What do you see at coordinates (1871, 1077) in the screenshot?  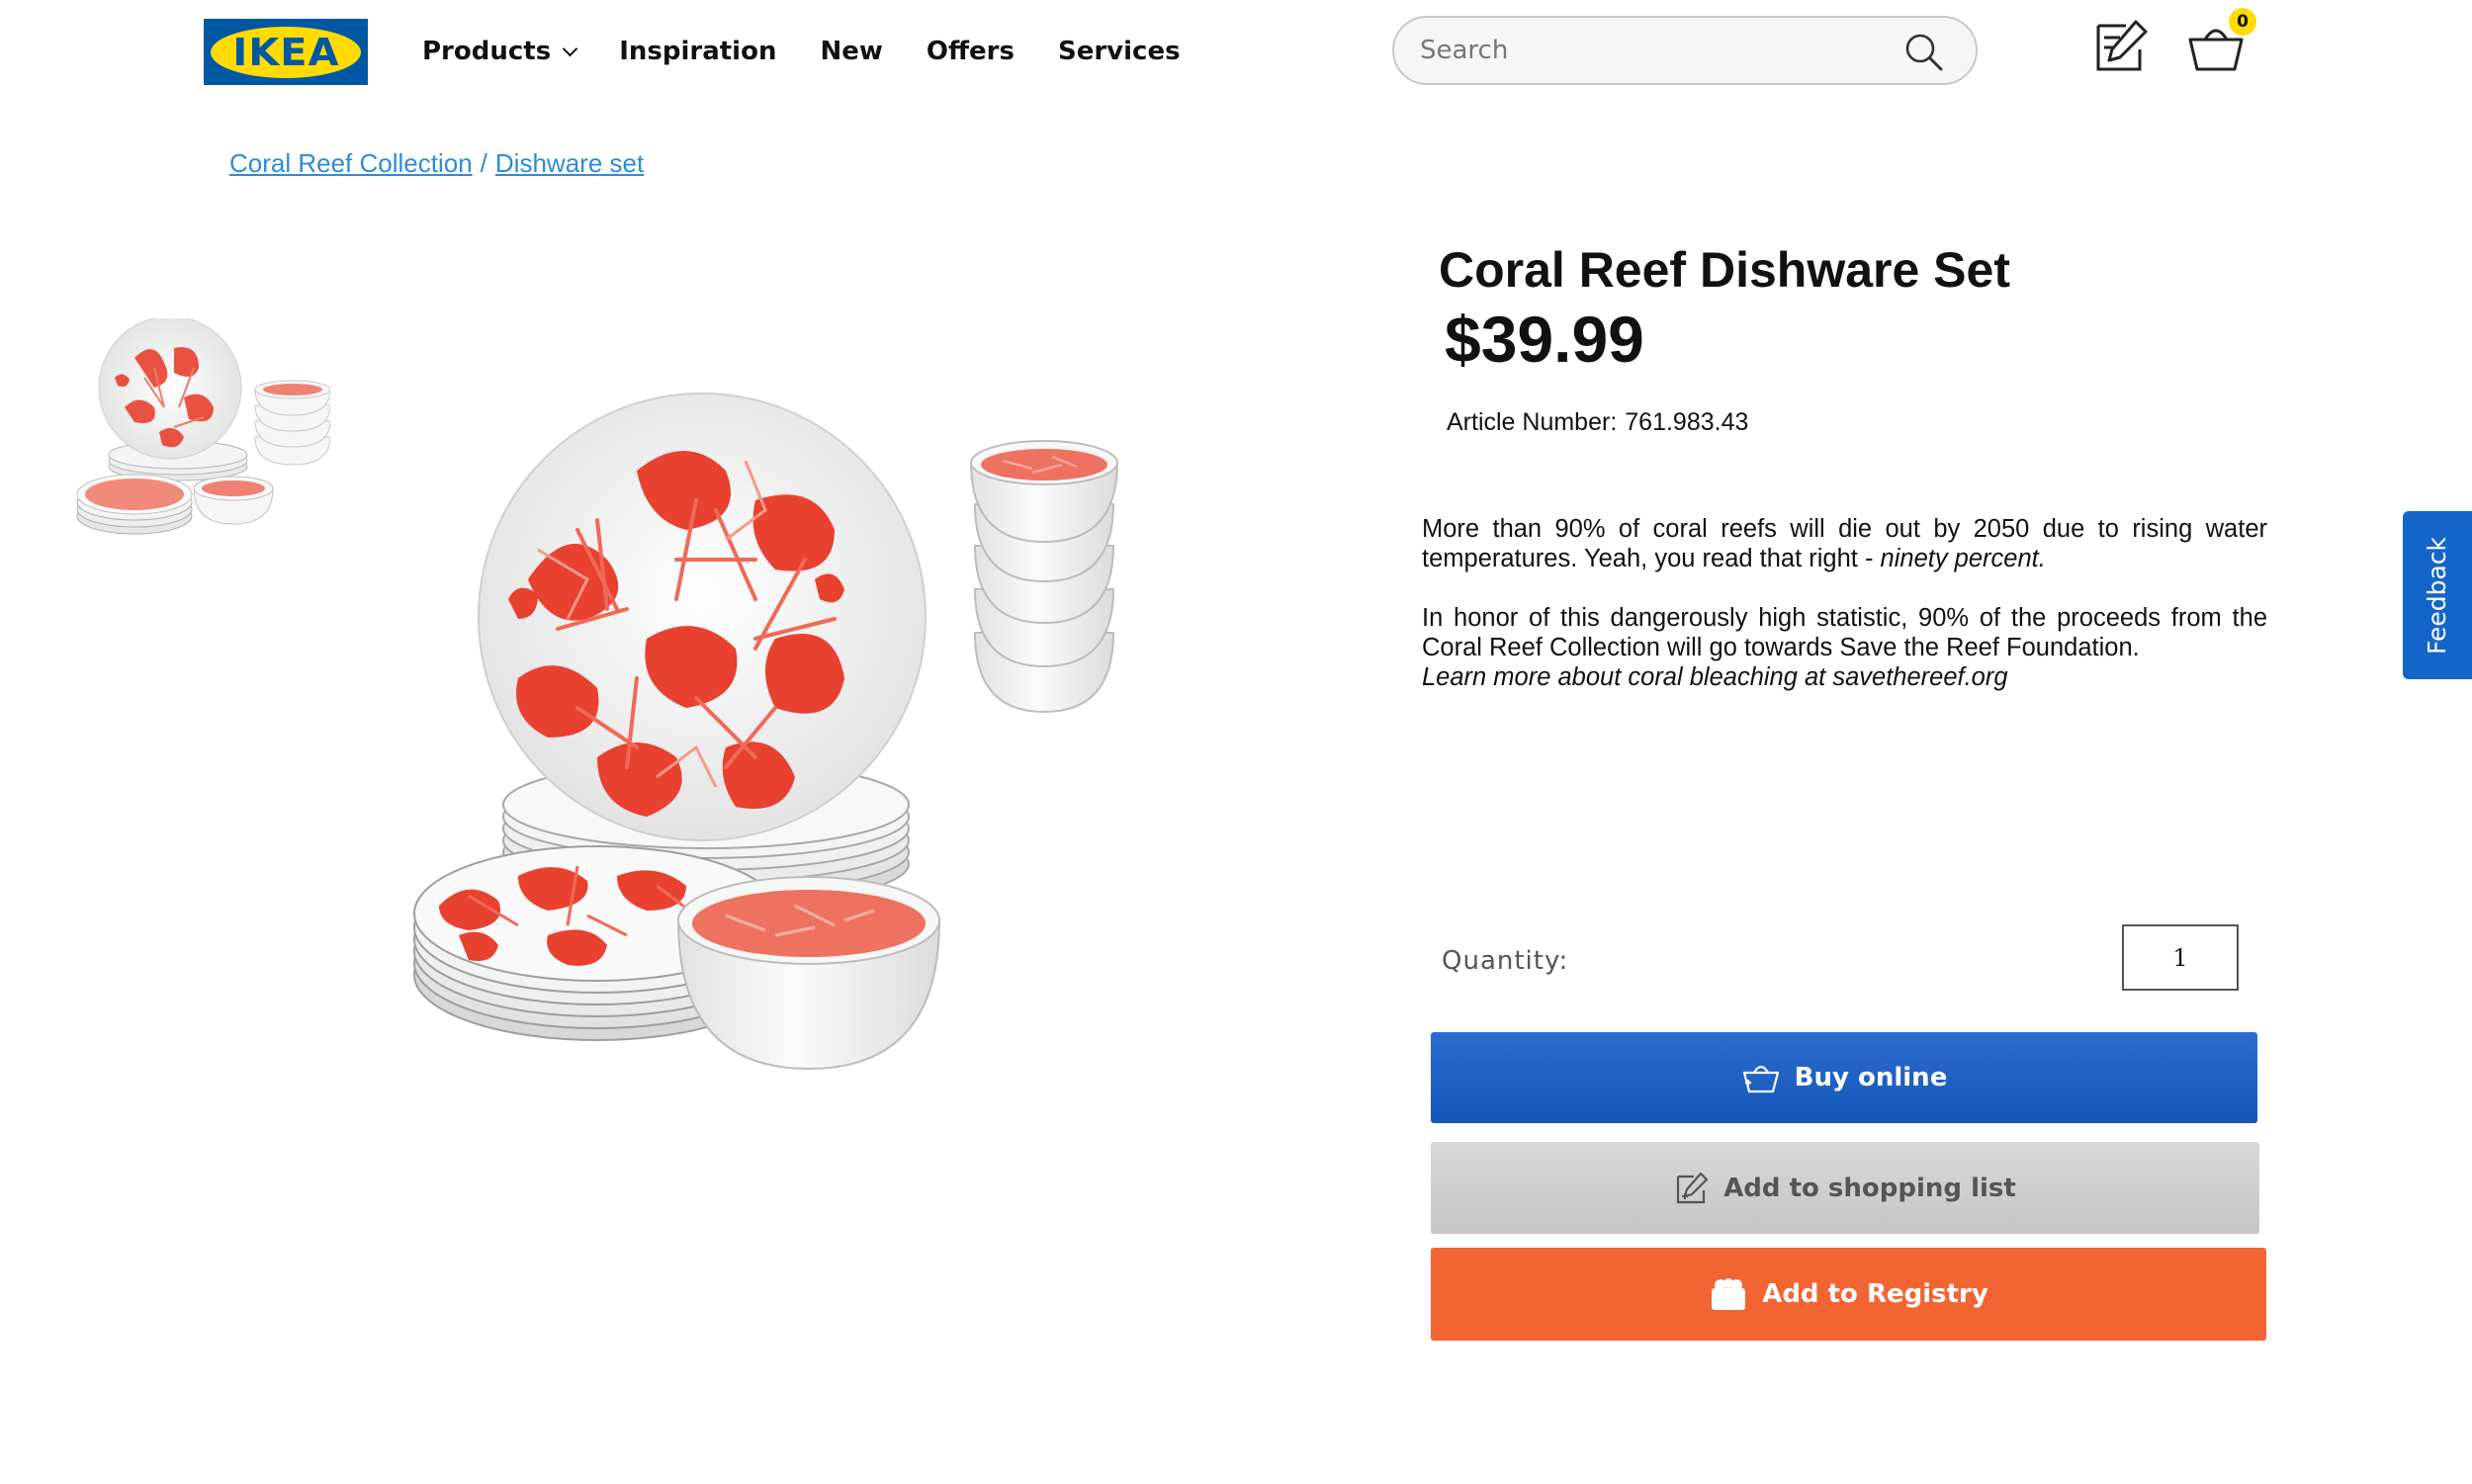 I see `buy-online-label: Buy online` at bounding box center [1871, 1077].